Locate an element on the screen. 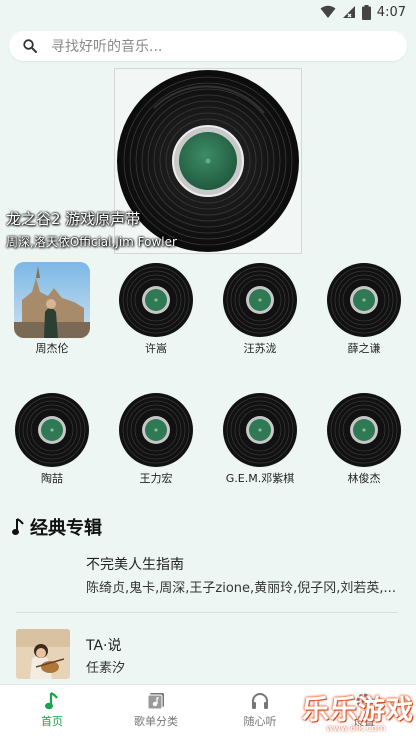 This screenshot has height=739, width=416. artist-tile: 许嵩 is located at coordinates (156, 315).